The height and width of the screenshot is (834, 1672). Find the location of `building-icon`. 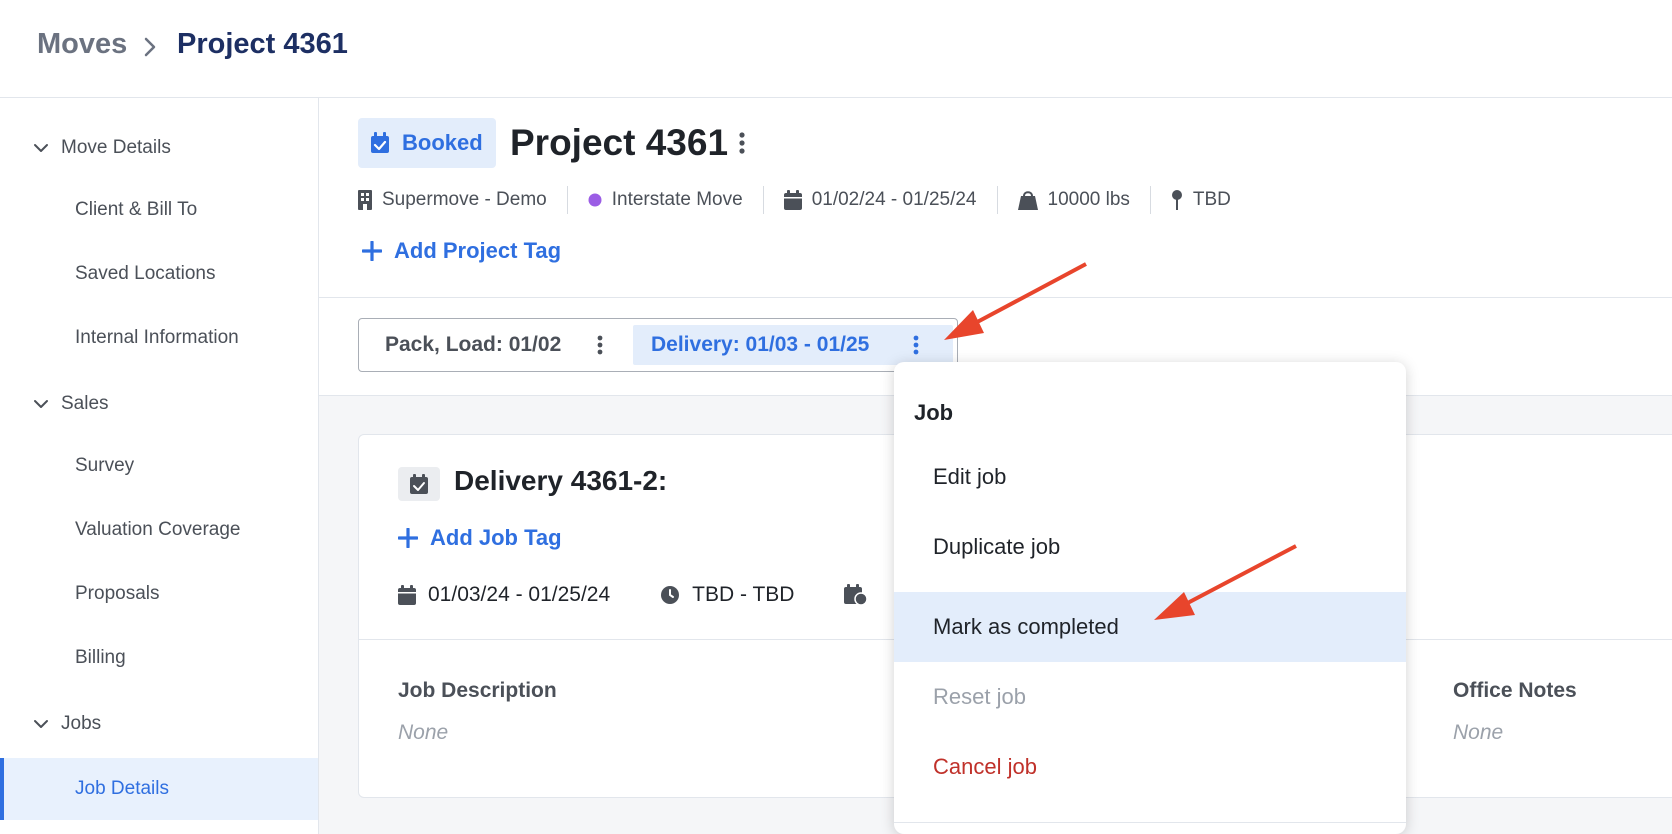

building-icon is located at coordinates (365, 200).